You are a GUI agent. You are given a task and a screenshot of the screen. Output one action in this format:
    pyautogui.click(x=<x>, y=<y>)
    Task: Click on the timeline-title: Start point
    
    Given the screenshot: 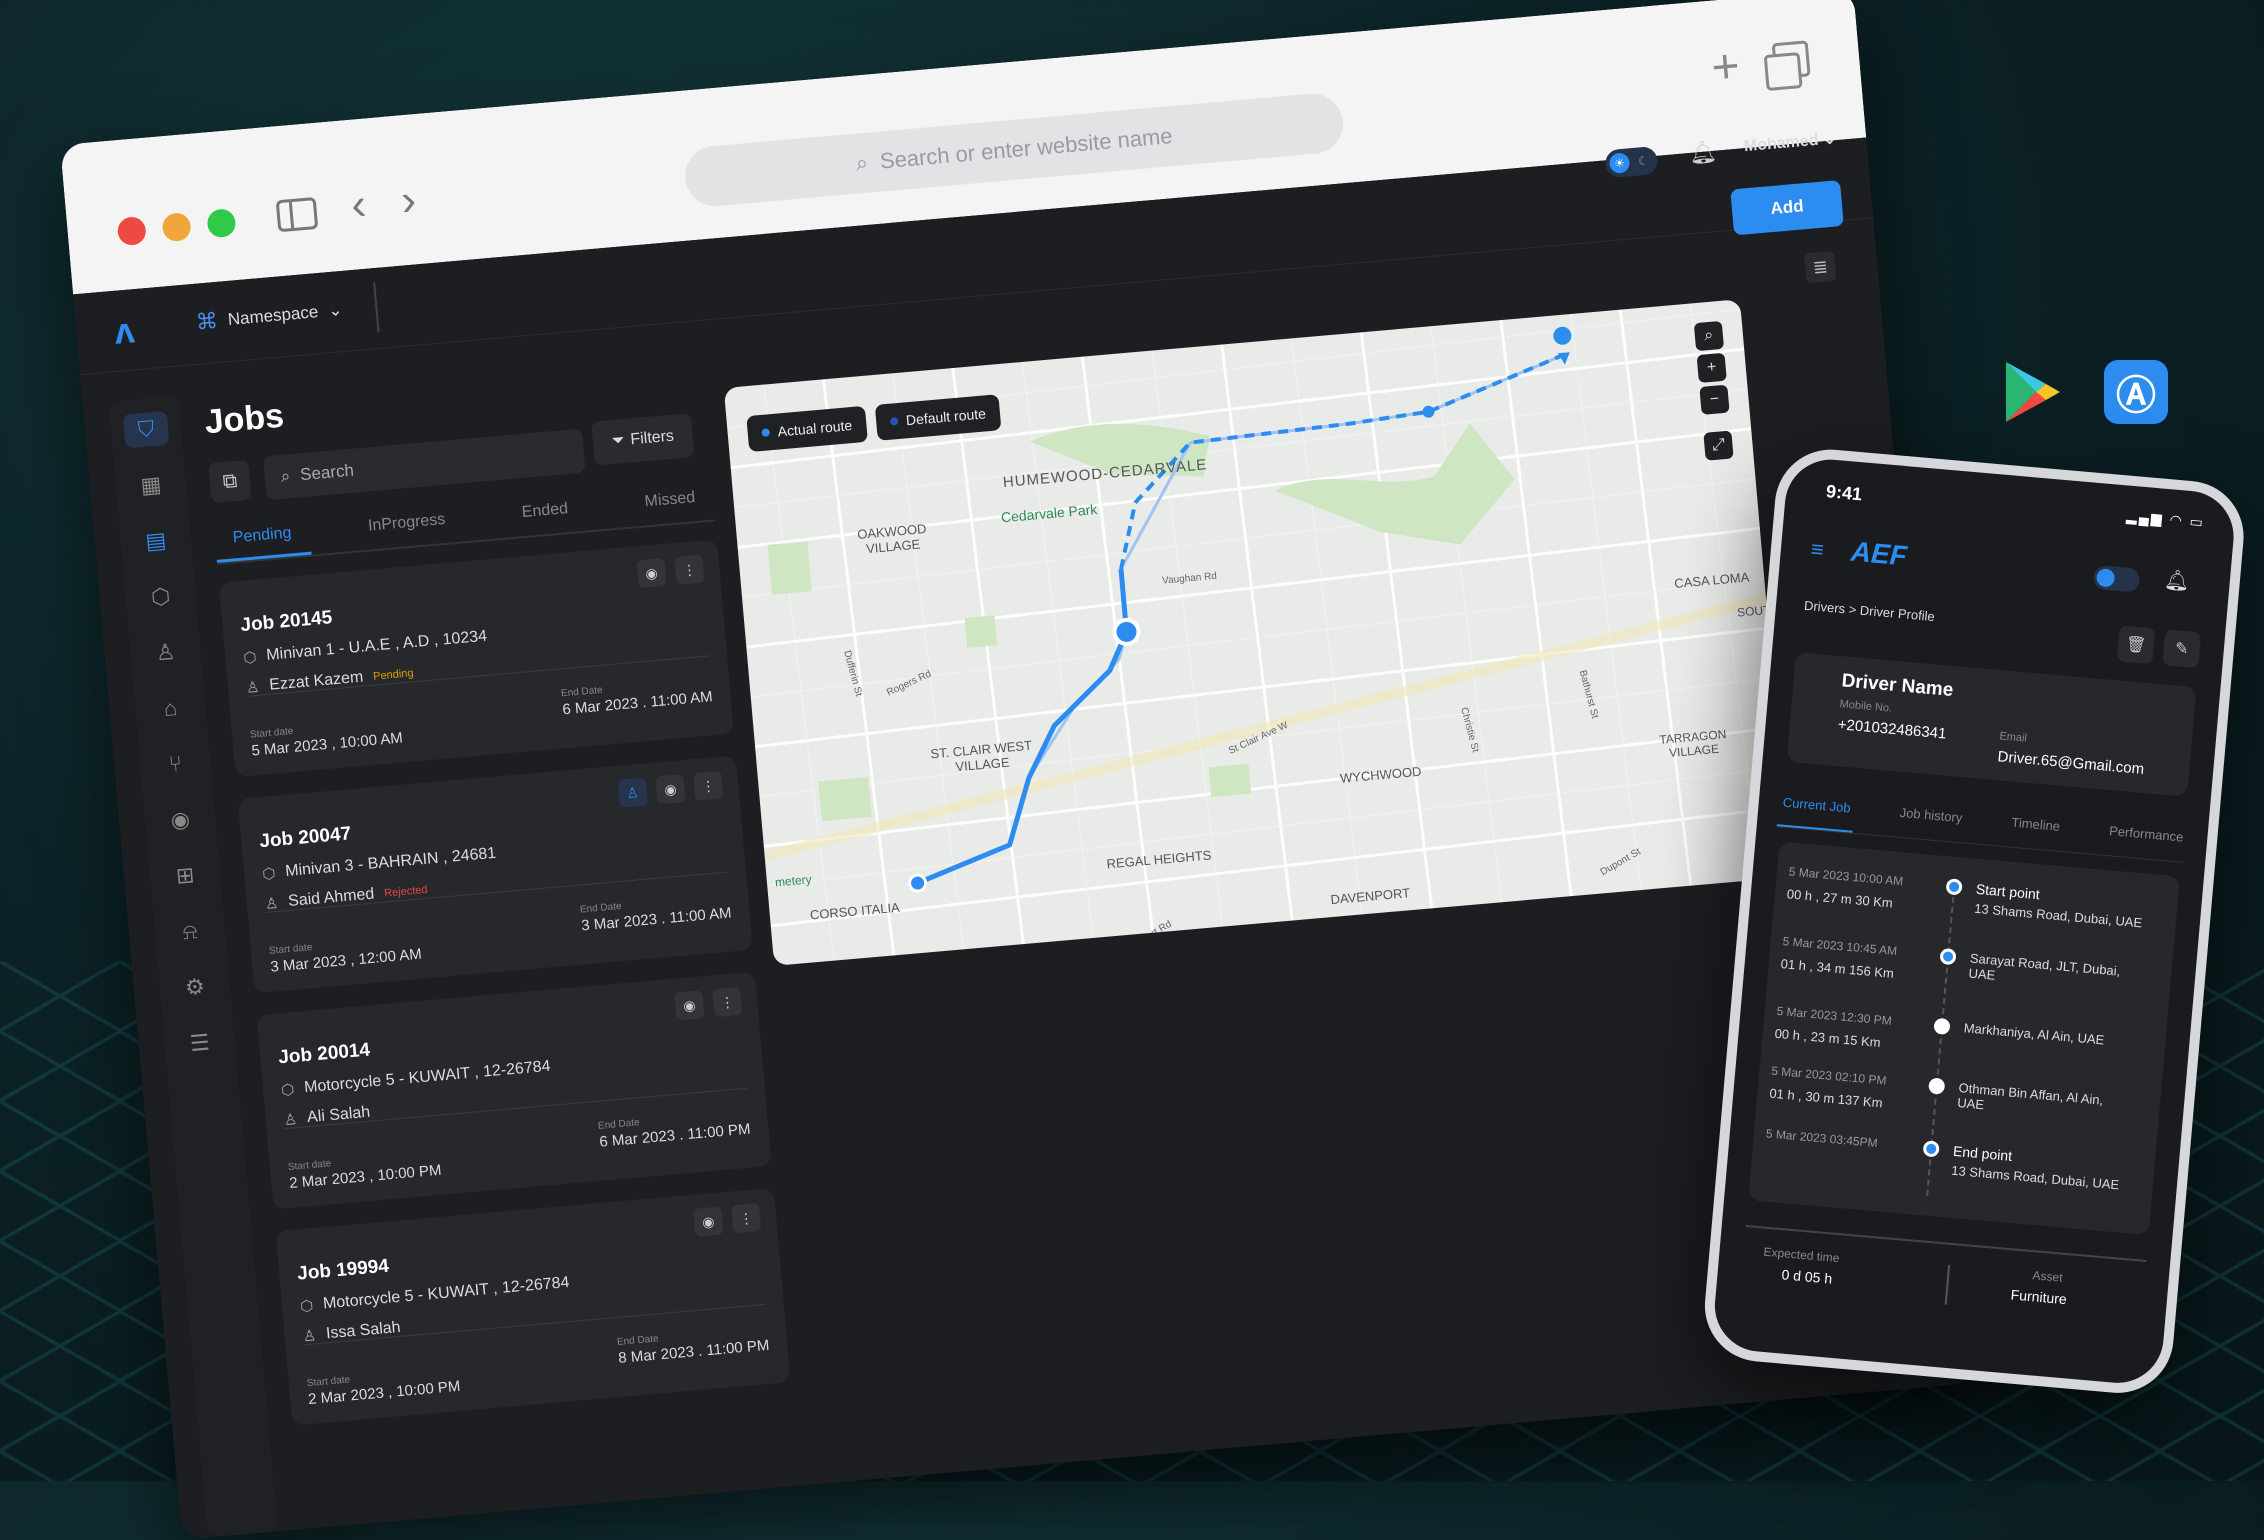 What is the action you would take?
    pyautogui.click(x=2008, y=891)
    